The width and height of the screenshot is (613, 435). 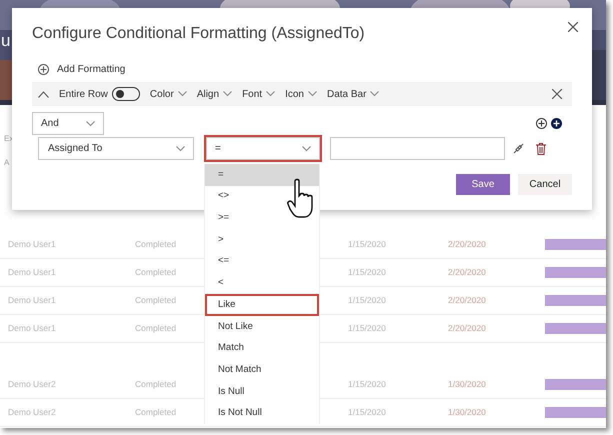 What do you see at coordinates (262, 327) in the screenshot?
I see `dropdown-option: Not Like` at bounding box center [262, 327].